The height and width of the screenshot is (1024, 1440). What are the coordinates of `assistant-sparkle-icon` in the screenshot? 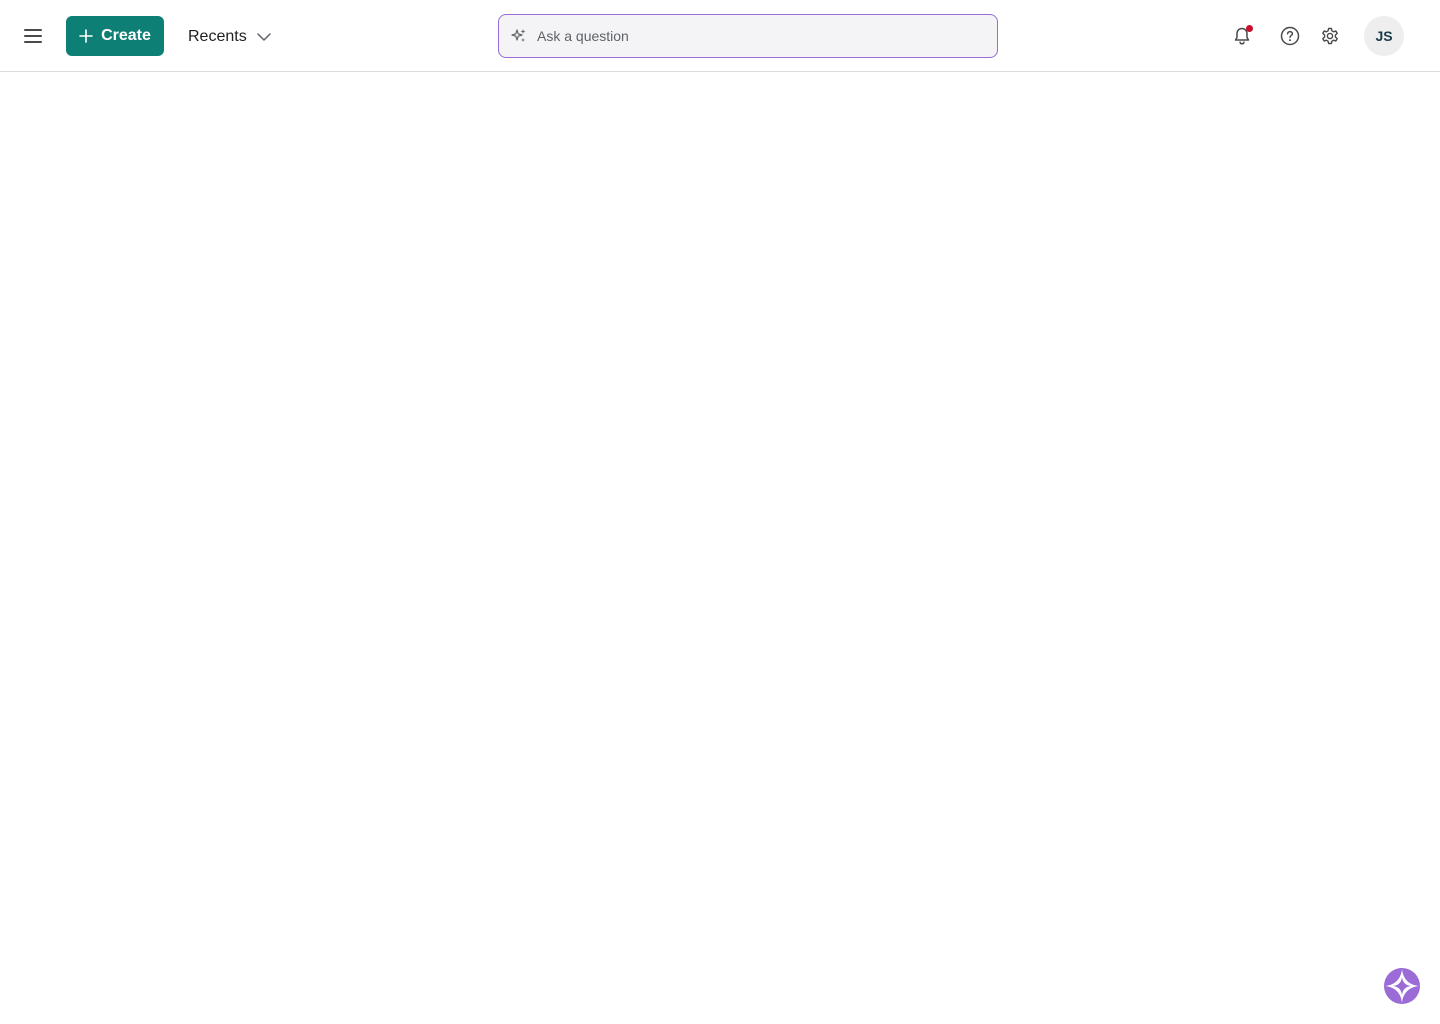 It's located at (1402, 986).